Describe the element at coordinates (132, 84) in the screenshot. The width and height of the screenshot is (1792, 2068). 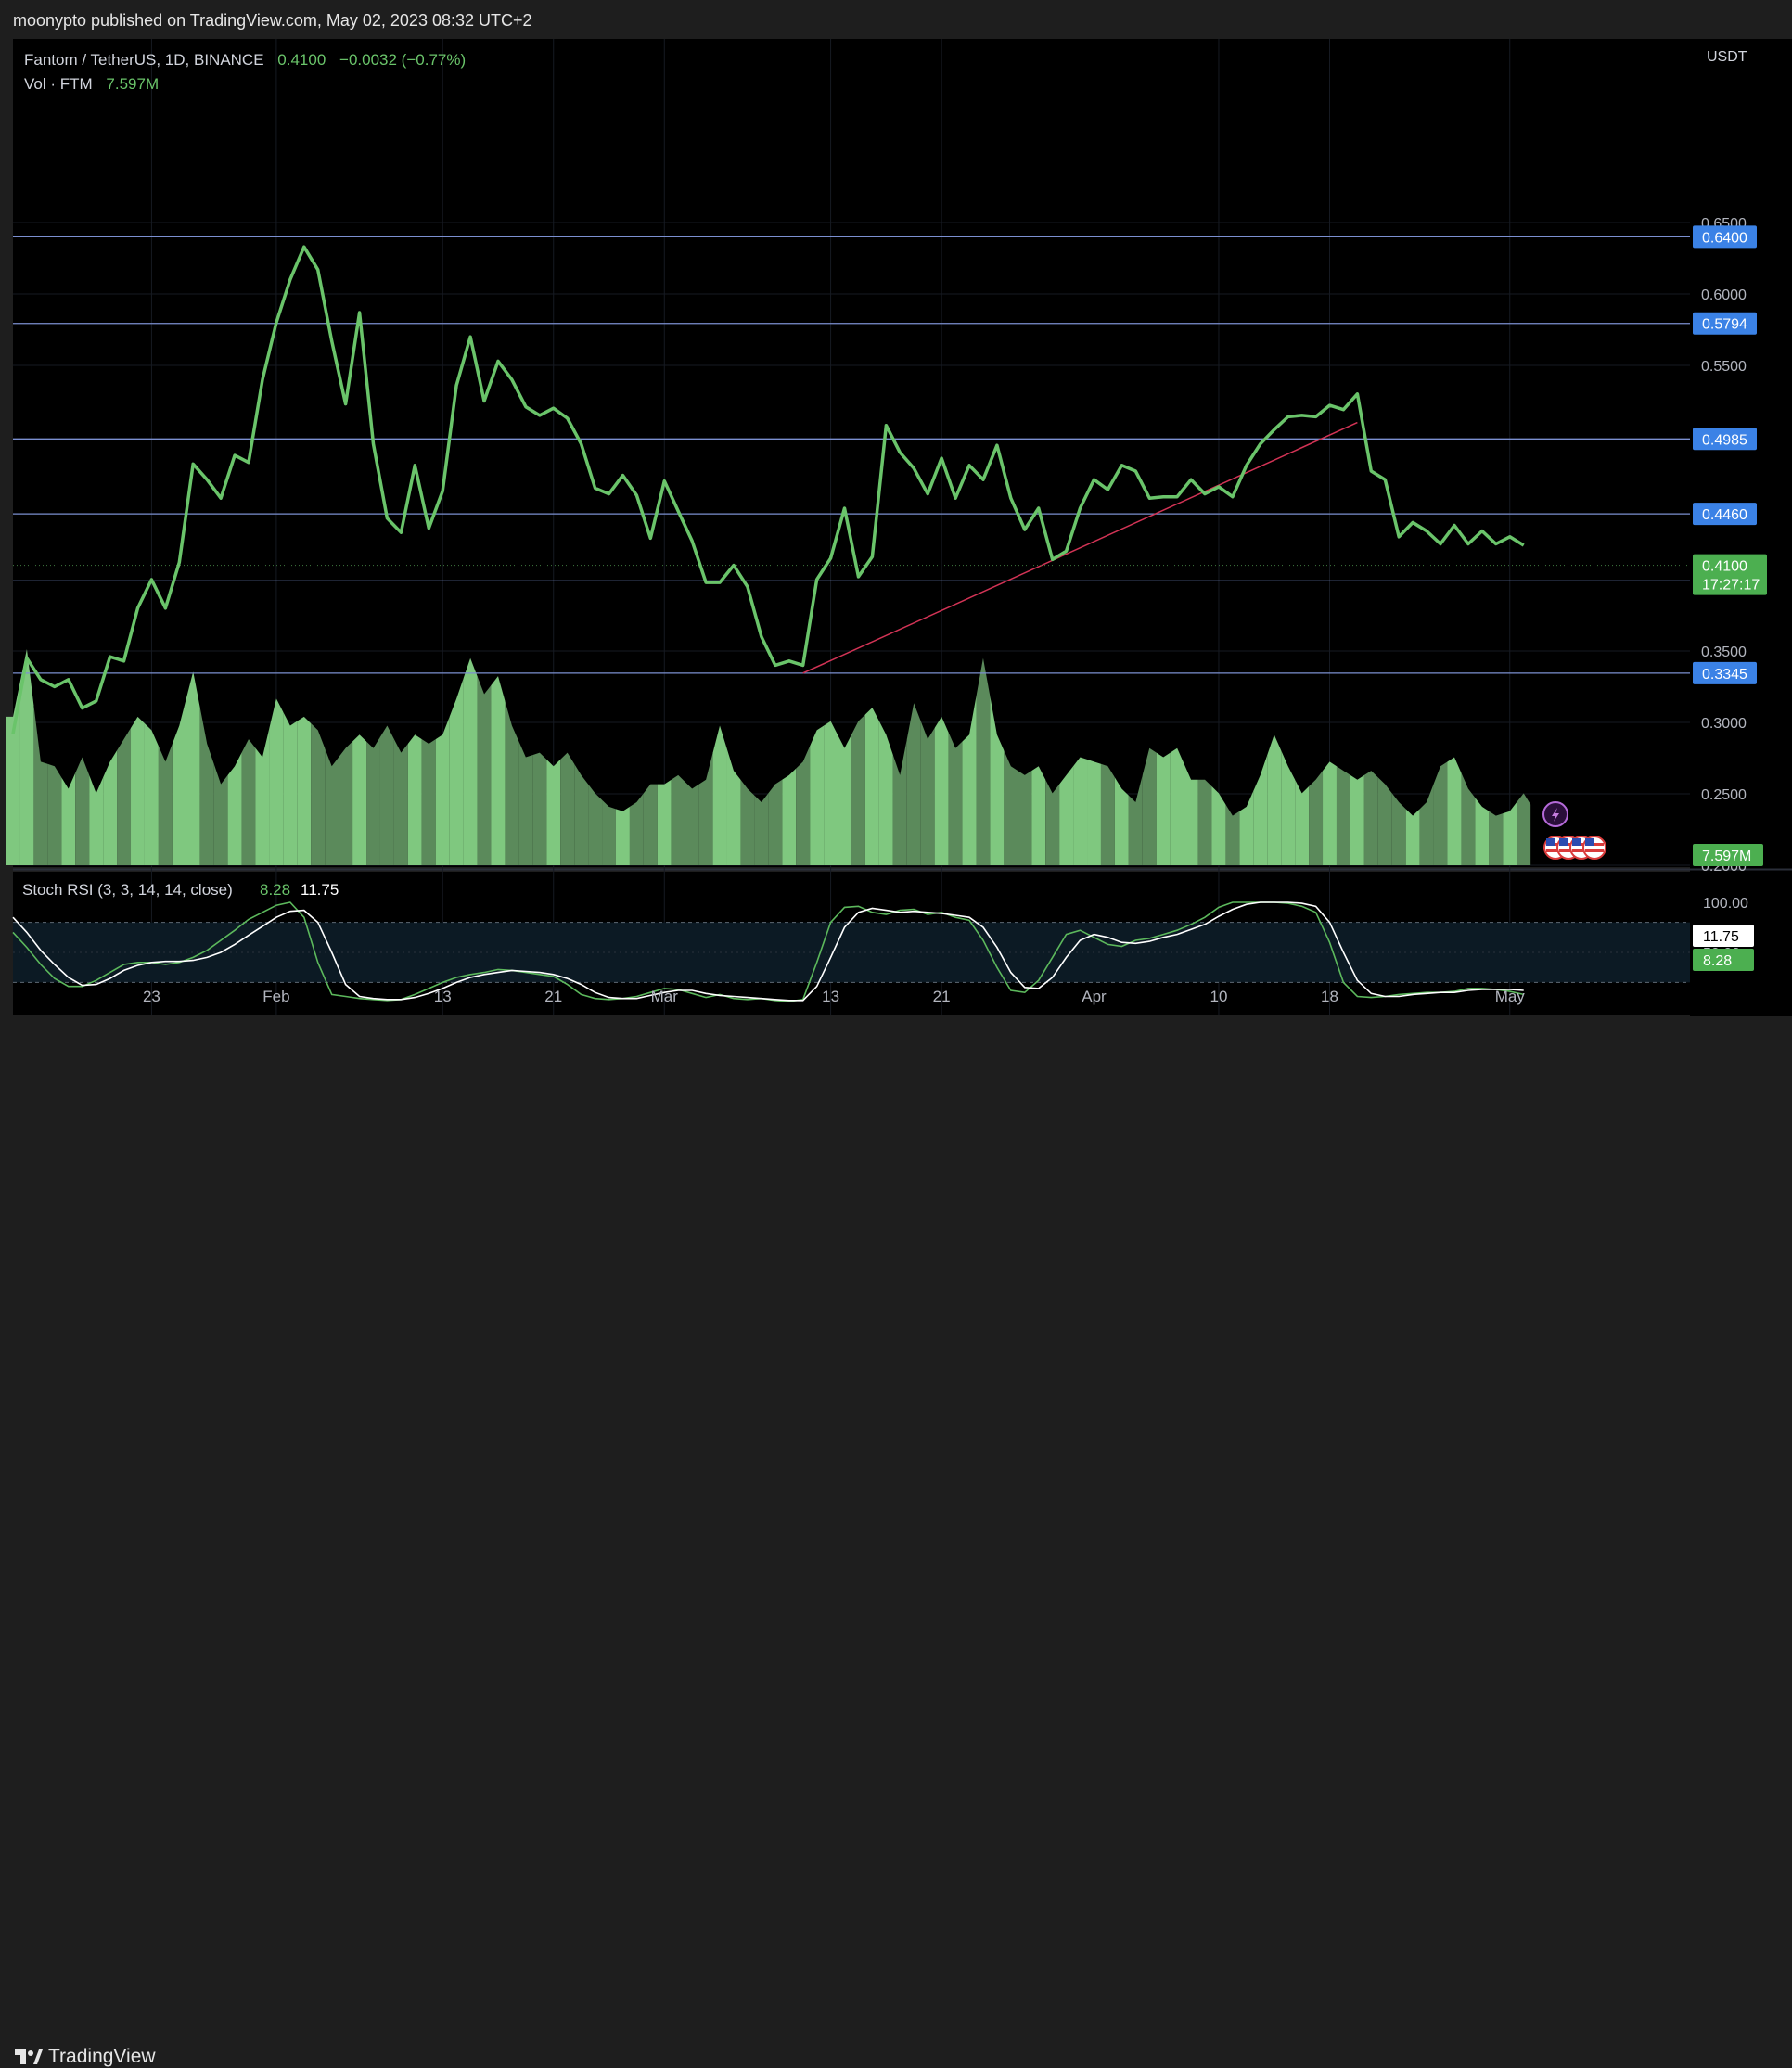
I see `legend-volume-value: 7.597M` at that location.